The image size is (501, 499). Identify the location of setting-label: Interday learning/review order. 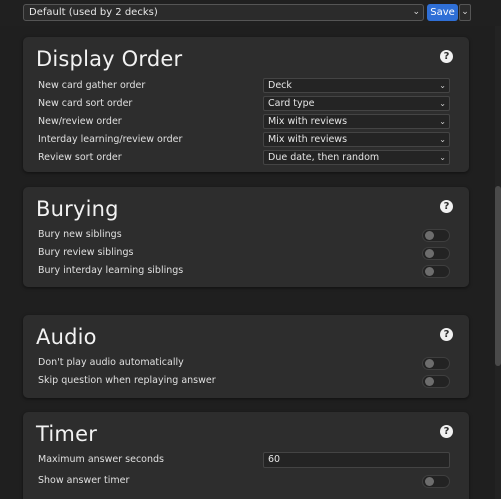
(110, 139).